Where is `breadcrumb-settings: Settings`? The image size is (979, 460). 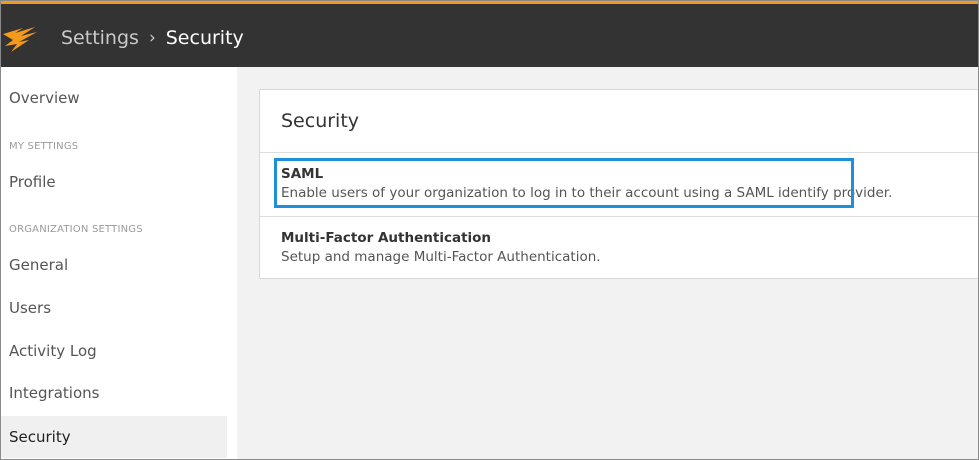 breadcrumb-settings: Settings is located at coordinates (100, 38).